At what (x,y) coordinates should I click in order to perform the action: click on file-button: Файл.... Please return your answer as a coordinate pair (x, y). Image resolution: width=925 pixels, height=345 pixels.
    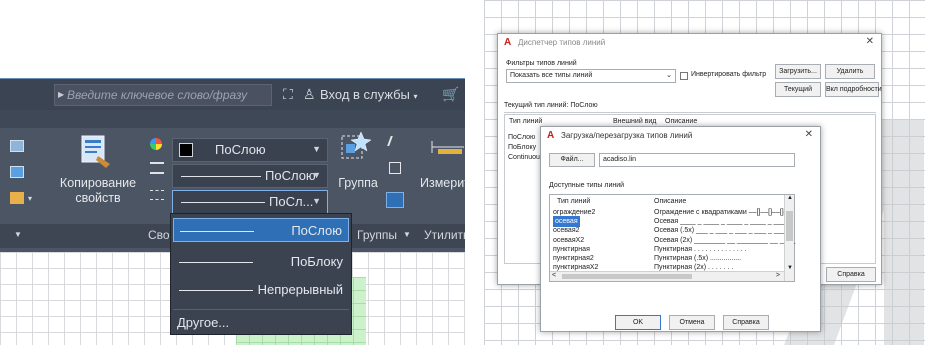
    Looking at the image, I should click on (572, 160).